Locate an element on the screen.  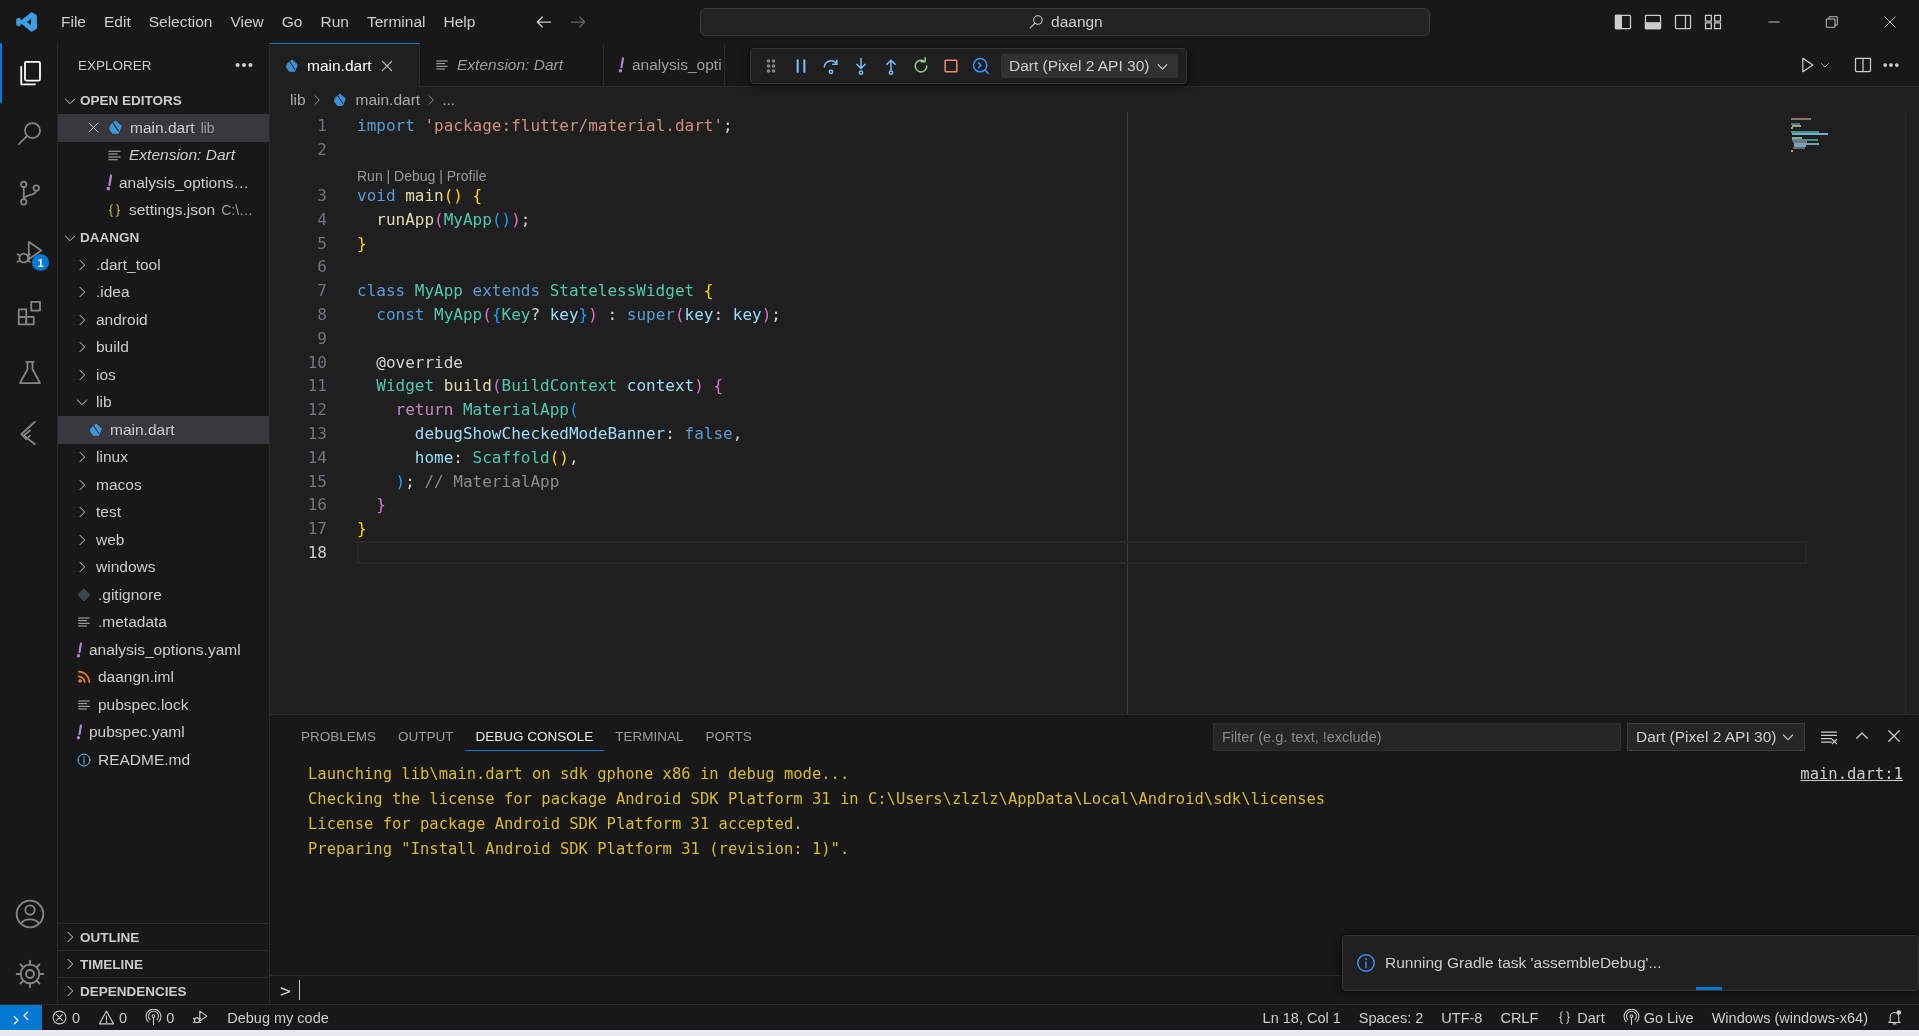
code-line: import 'package:flutter/material.dart'; is located at coordinates (545, 126).